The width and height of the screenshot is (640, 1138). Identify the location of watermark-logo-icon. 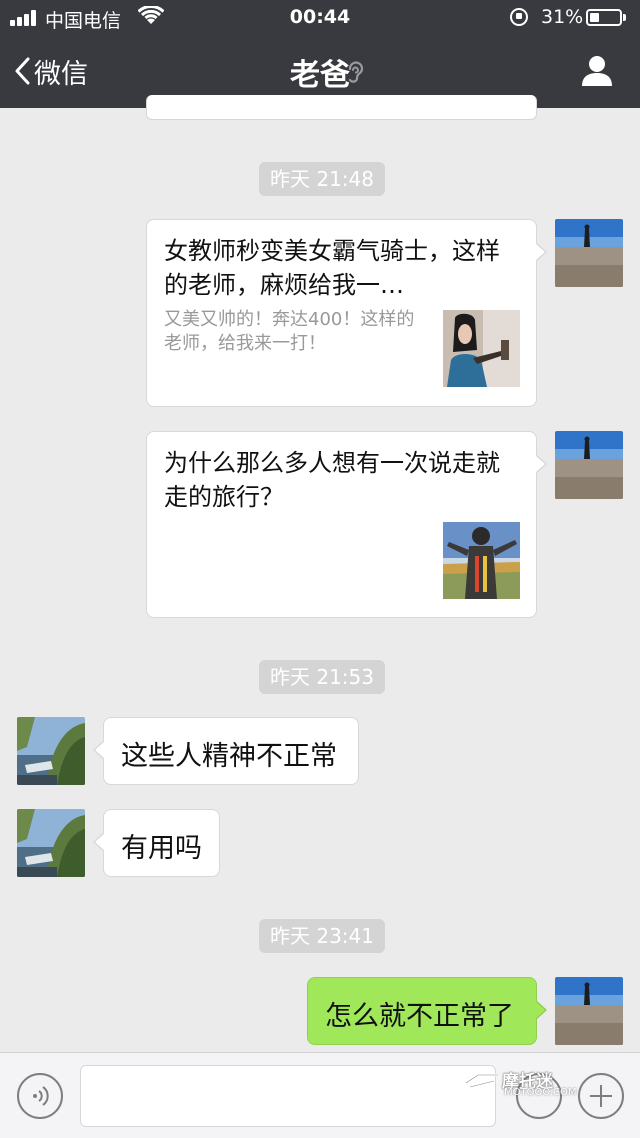
(481, 1085).